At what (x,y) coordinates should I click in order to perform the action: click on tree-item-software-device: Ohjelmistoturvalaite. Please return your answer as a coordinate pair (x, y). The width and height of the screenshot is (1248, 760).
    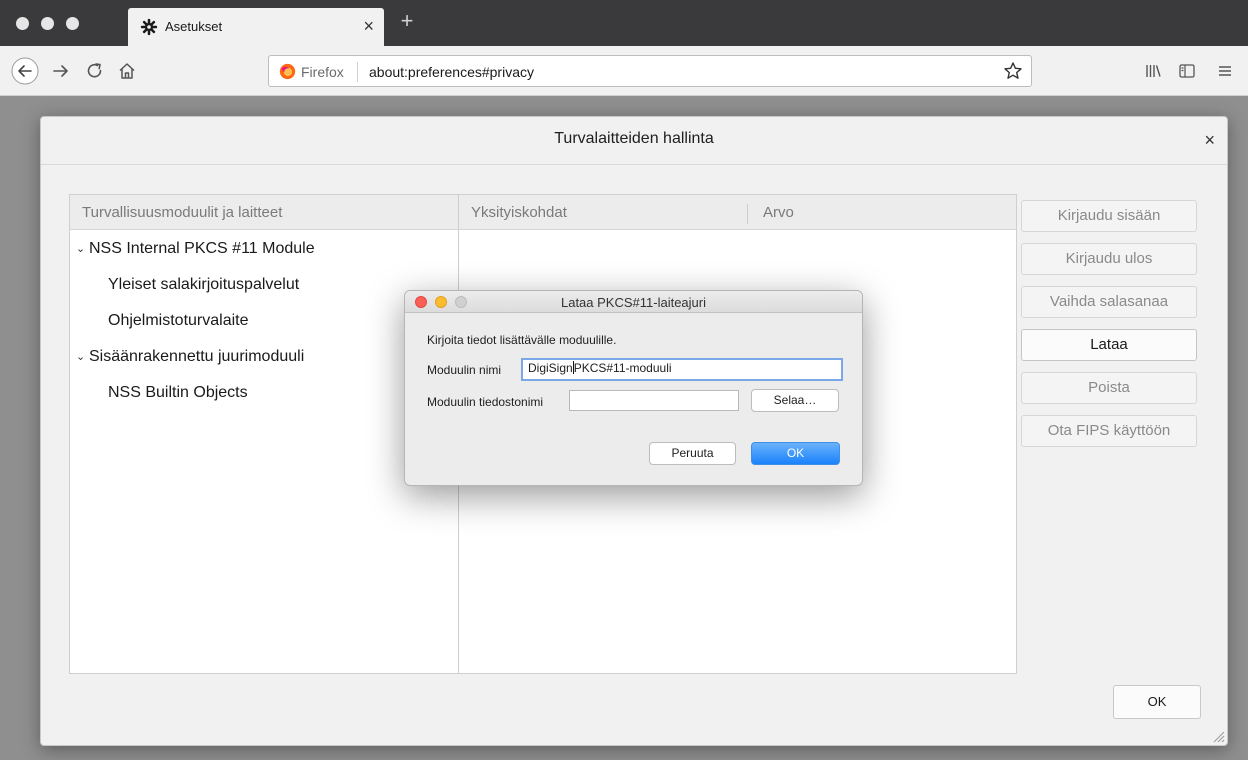
    Looking at the image, I should click on (178, 321).